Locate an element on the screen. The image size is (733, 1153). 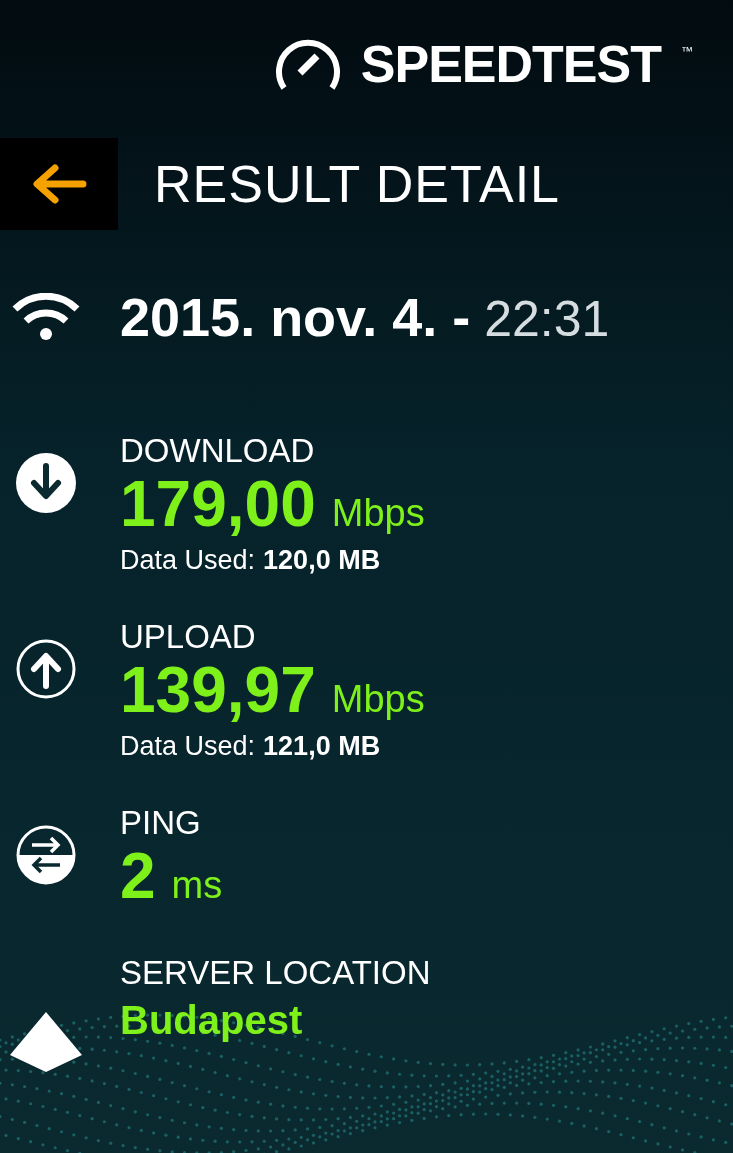
pyramid-icon is located at coordinates (46, 1042).